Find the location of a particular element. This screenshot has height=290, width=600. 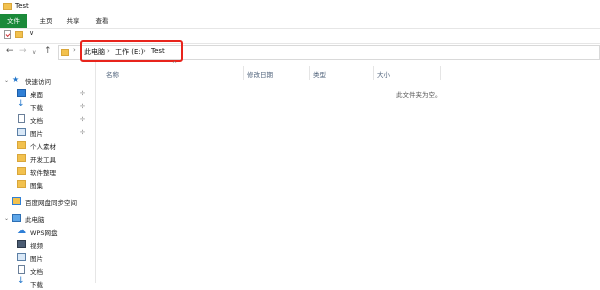

desktop-icon is located at coordinates (21, 93).